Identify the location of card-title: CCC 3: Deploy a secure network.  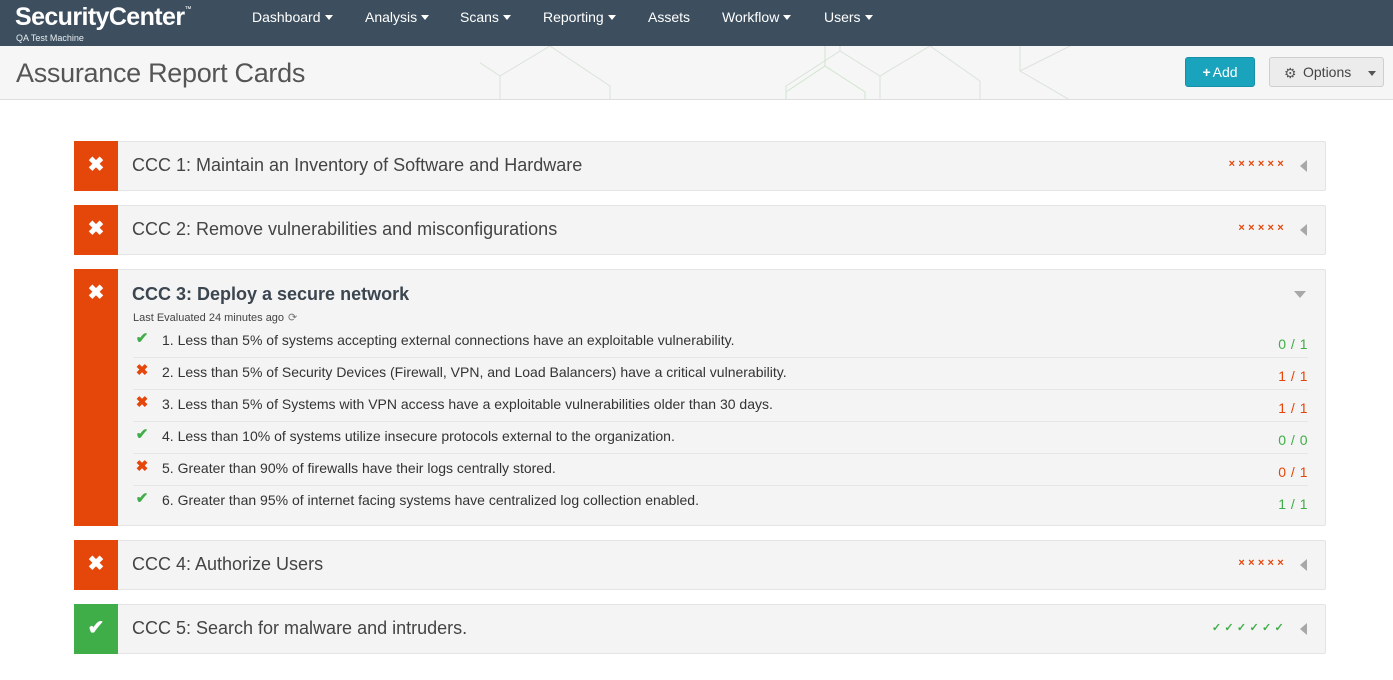
(270, 294).